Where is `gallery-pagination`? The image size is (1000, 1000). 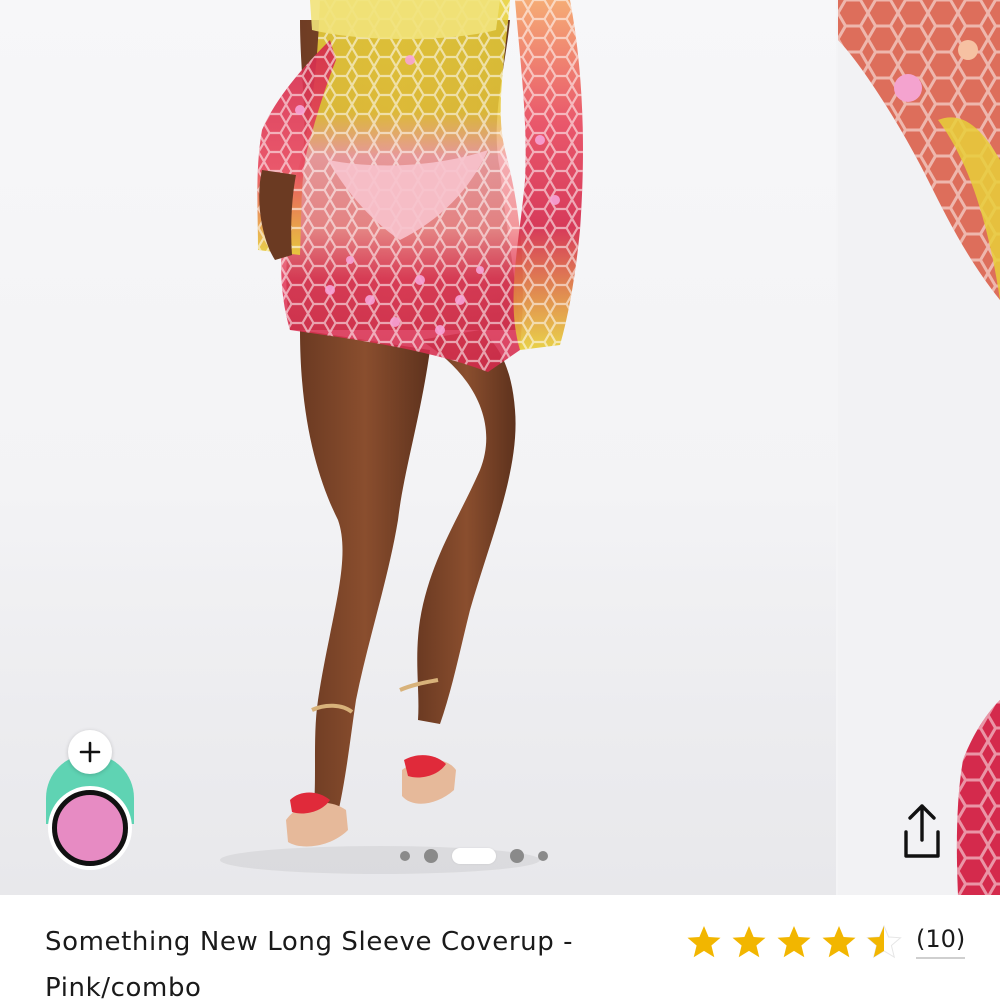
gallery-pagination is located at coordinates (474, 856).